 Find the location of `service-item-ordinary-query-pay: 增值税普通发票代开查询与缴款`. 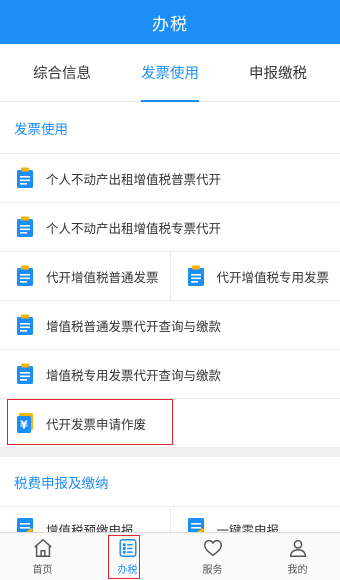

service-item-ordinary-query-pay: 增值税普通发票代开查询与缴款 is located at coordinates (170, 325).